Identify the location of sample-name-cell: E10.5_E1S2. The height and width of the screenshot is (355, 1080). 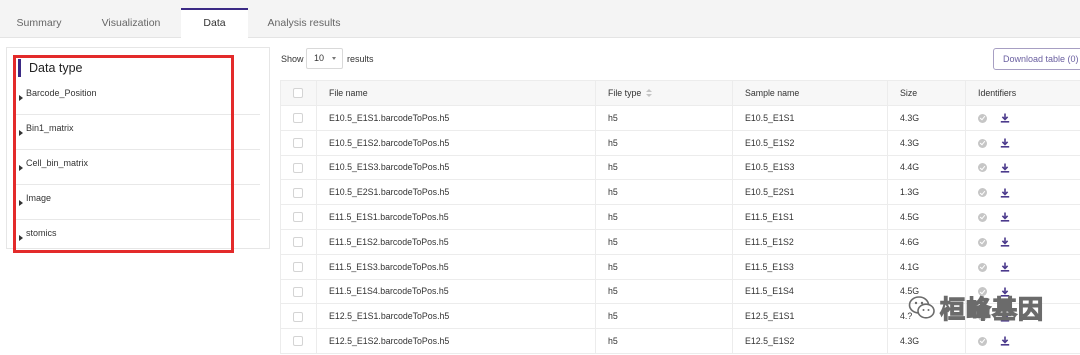
(810, 142).